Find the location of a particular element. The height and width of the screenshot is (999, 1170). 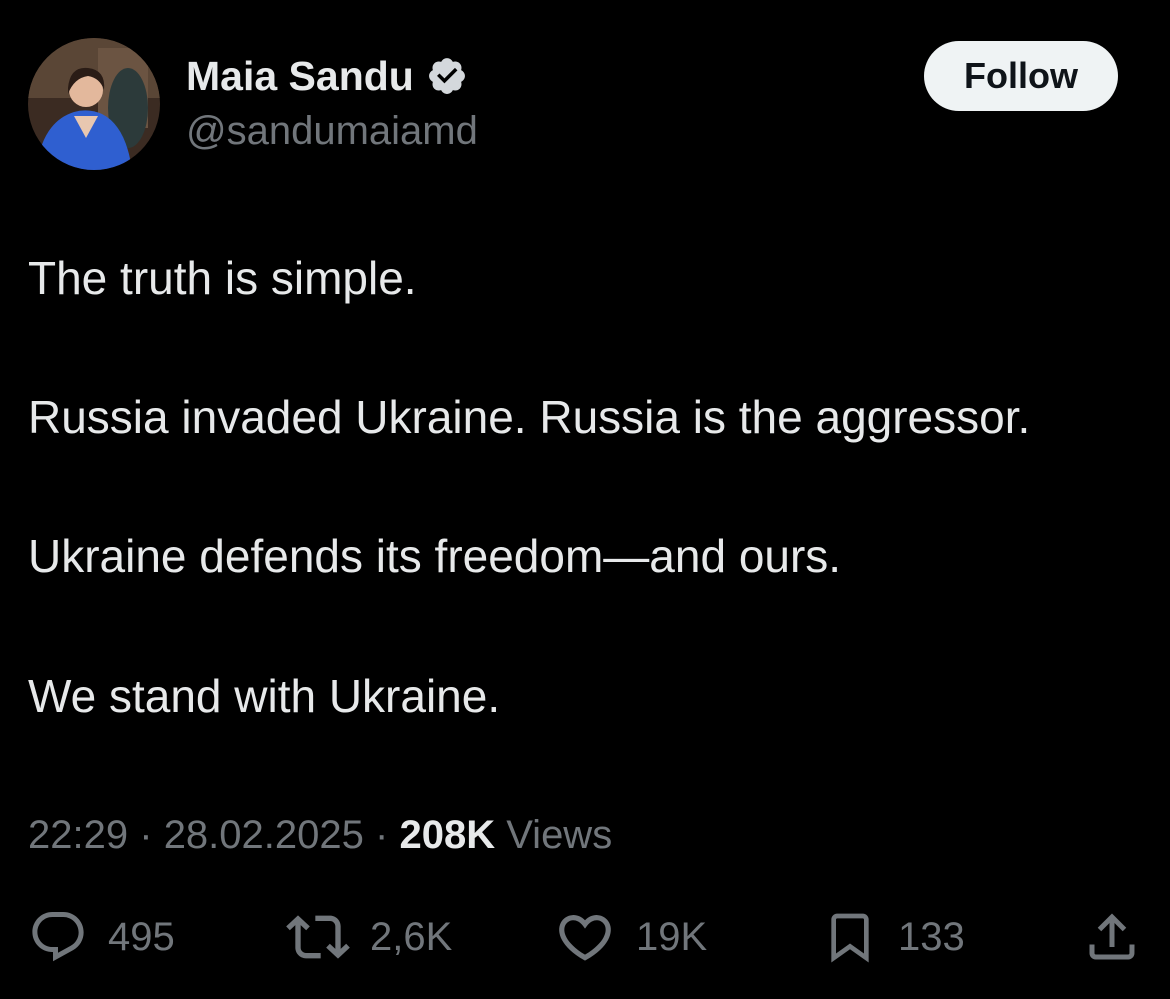

display-name-row: Maia Sandu is located at coordinates (327, 76).